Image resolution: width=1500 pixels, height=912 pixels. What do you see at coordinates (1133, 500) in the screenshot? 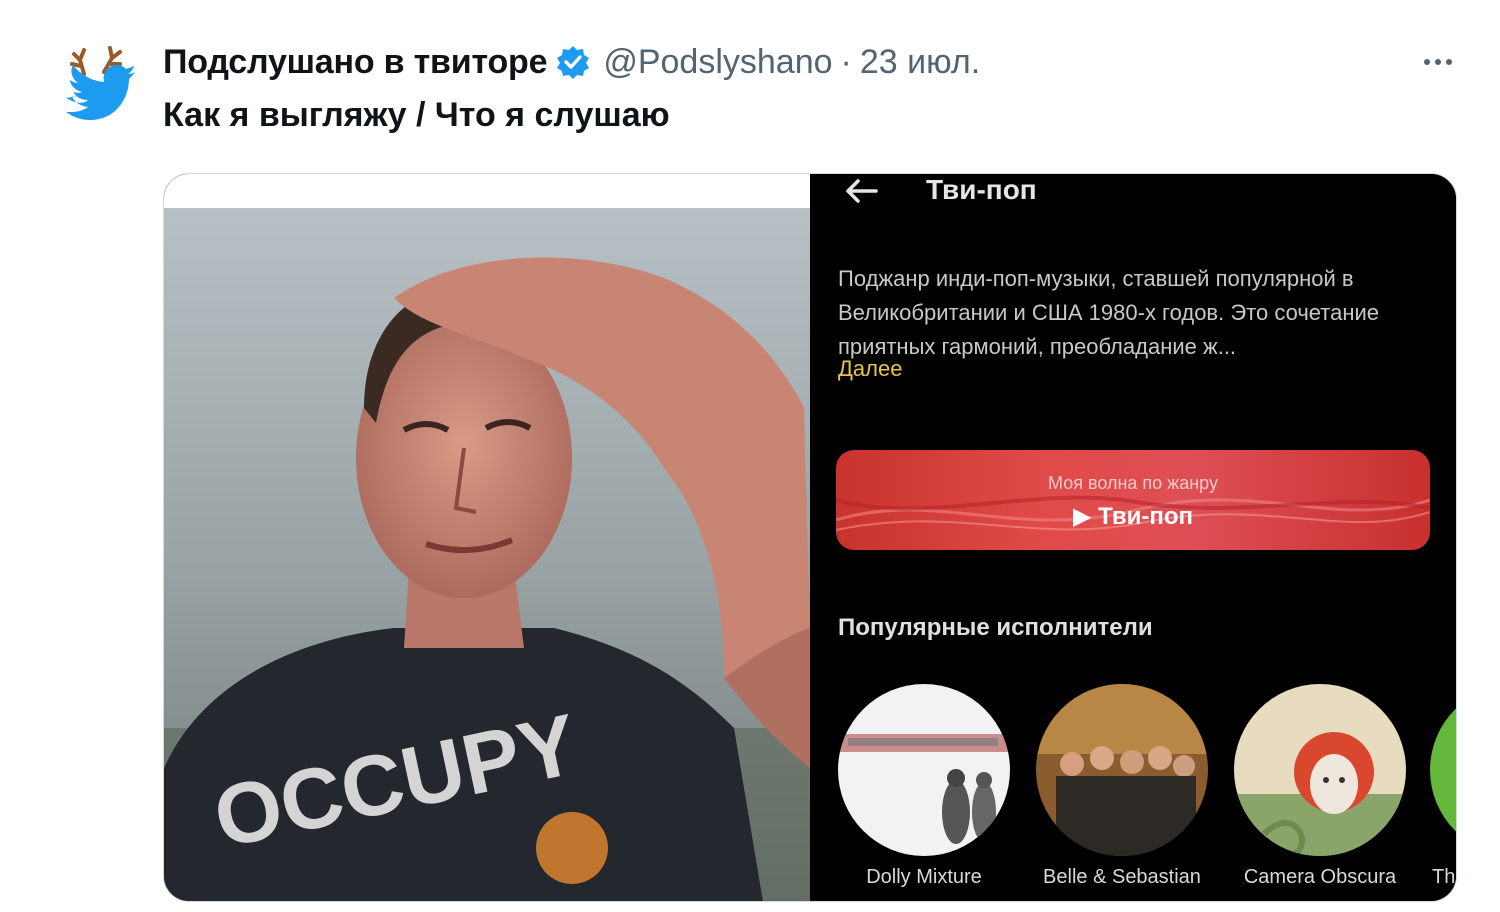
I see `my-wave-genre-button: Моя волна по жанру ▶ Тви-поп` at bounding box center [1133, 500].